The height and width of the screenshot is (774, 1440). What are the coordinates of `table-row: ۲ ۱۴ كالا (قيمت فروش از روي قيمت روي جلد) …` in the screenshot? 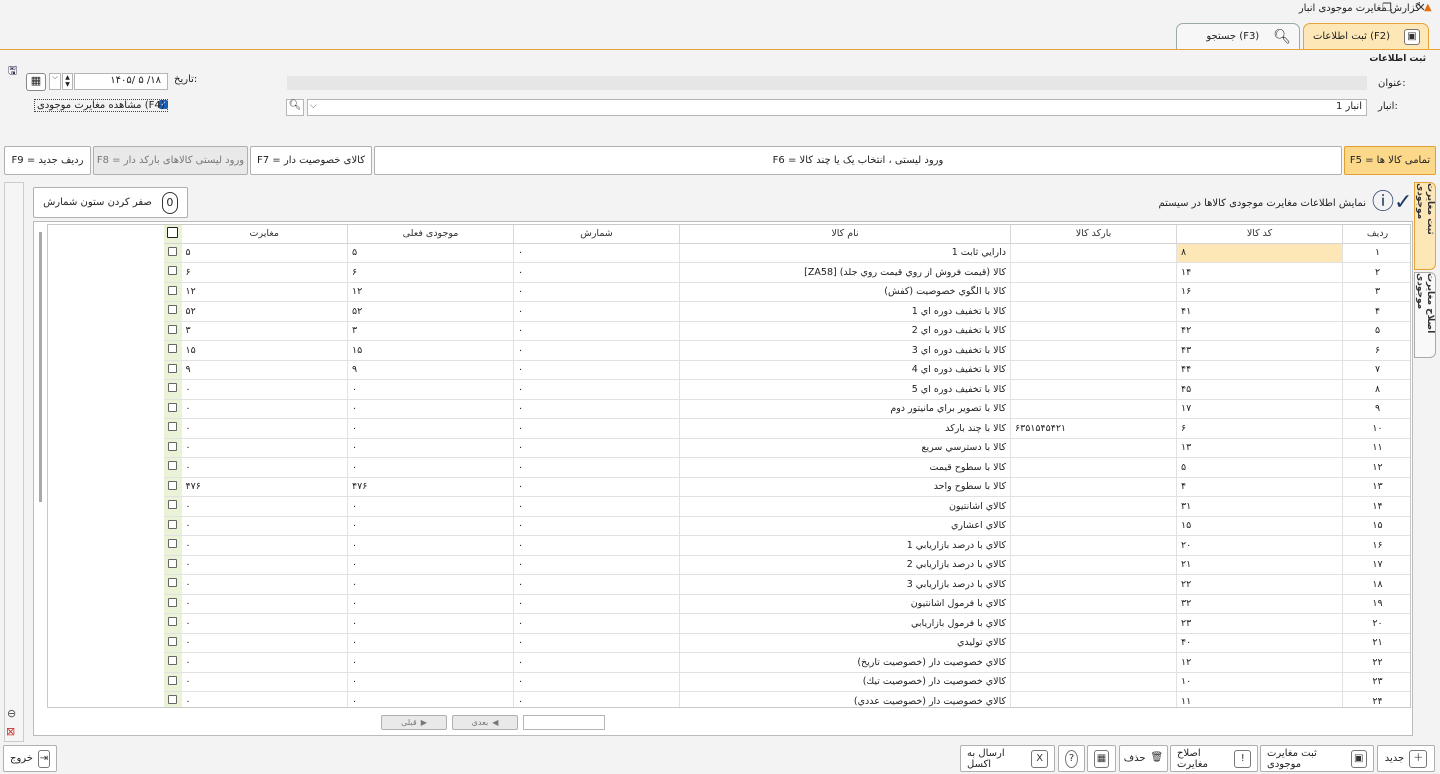 It's located at (729, 272).